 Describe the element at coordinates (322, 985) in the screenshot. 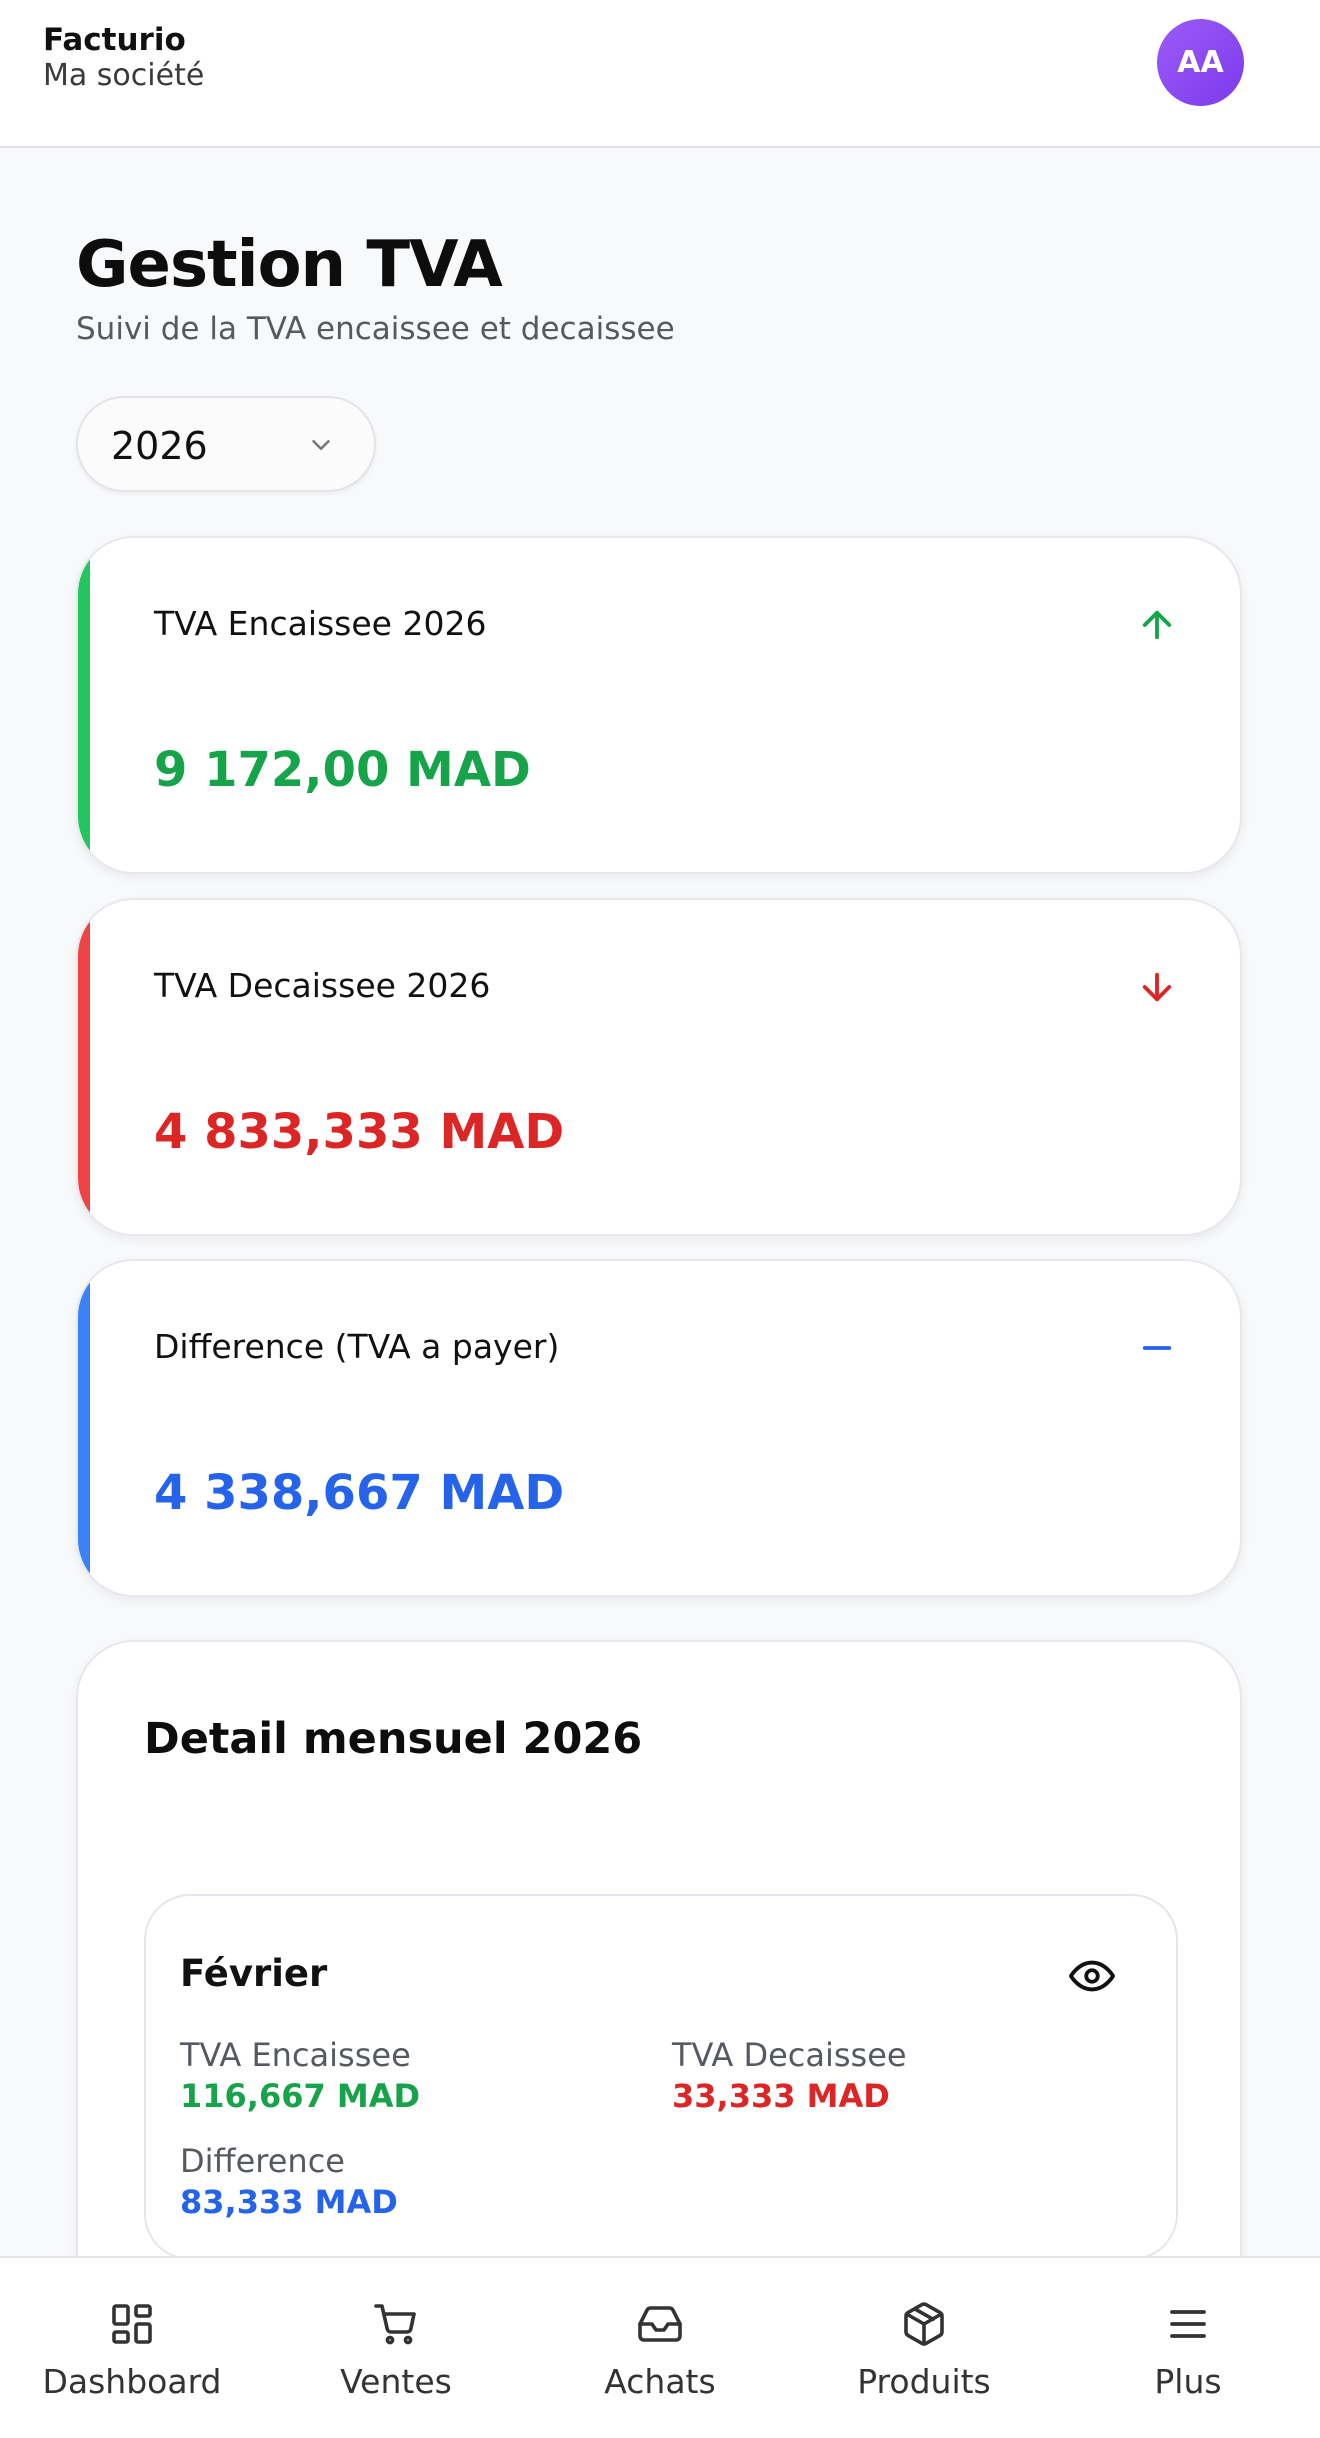

I see `stat-label: TVA Decaissee 2026` at that location.